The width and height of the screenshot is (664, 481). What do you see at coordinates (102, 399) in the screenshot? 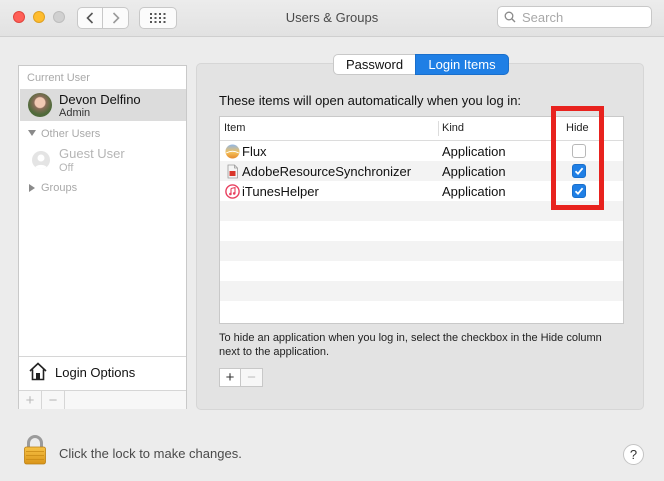
I see `sidebar-footer: + −` at bounding box center [102, 399].